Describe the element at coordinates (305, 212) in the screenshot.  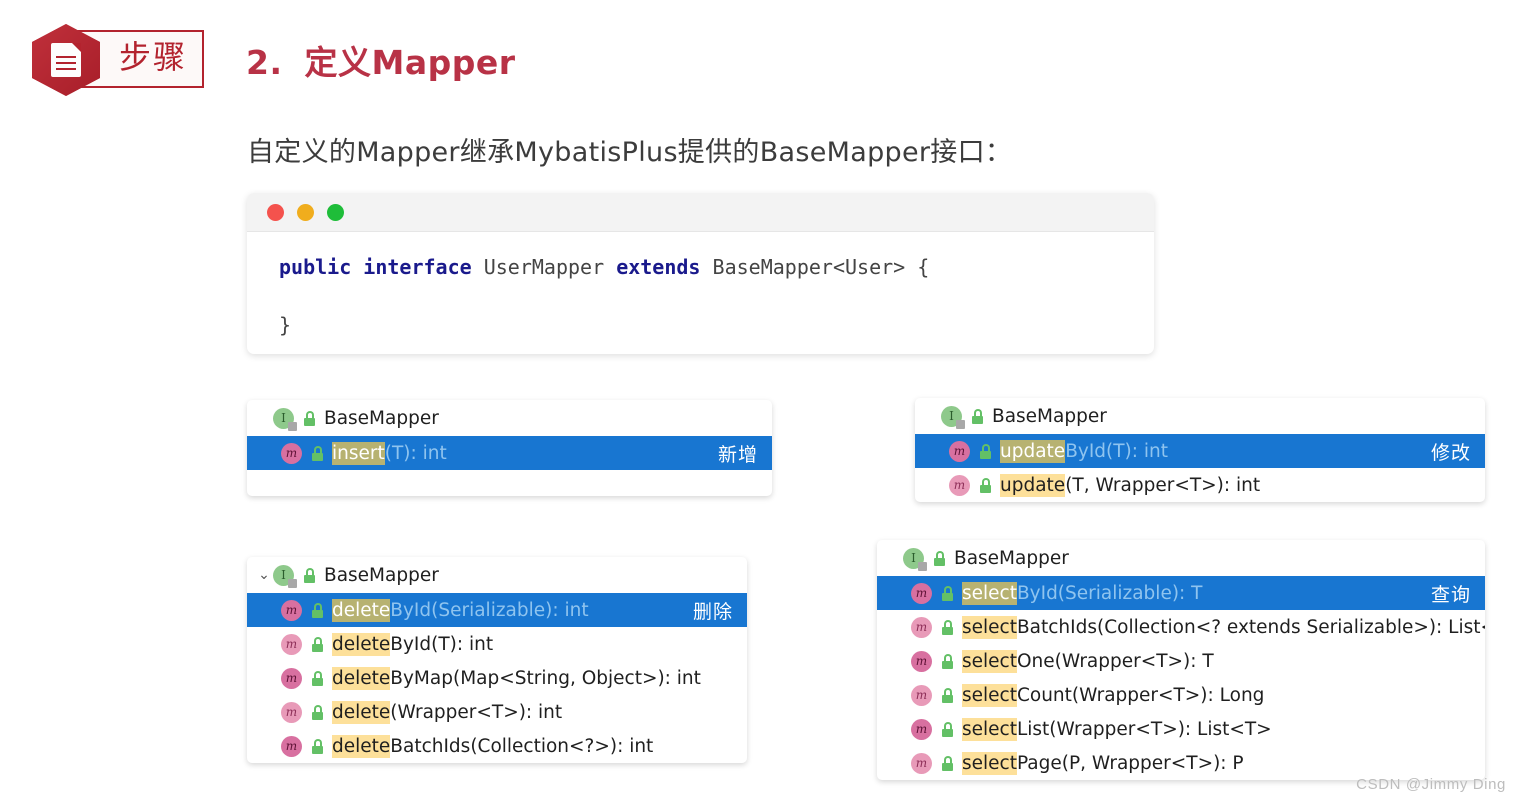
I see `minimize-icon` at that location.